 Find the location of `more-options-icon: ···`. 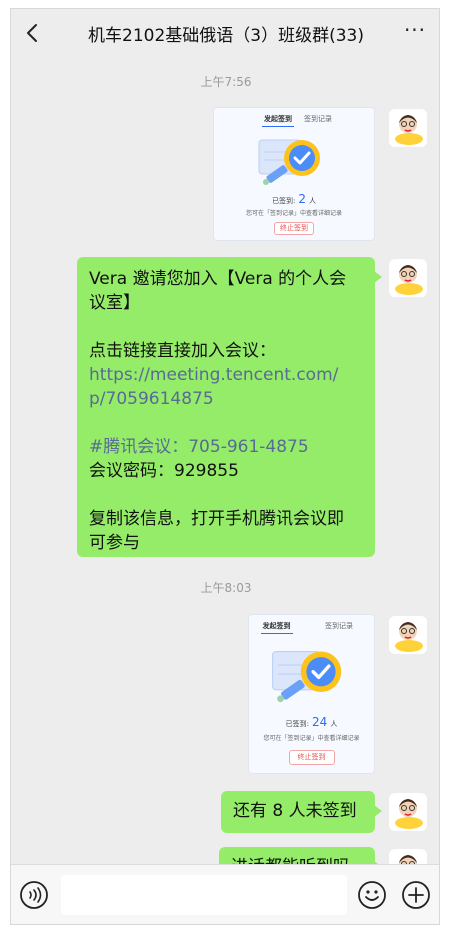

more-options-icon: ··· is located at coordinates (415, 33).